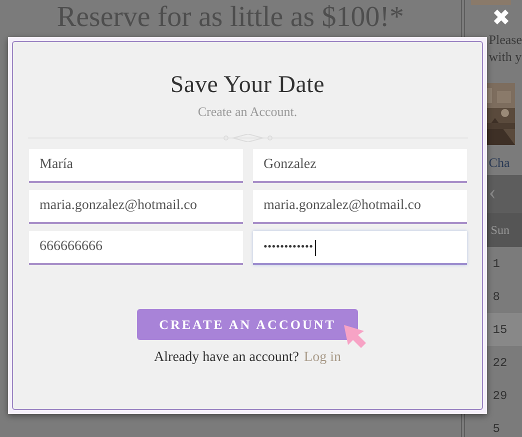 Image resolution: width=522 pixels, height=437 pixels. What do you see at coordinates (322, 358) in the screenshot?
I see `login-link: Log in` at bounding box center [322, 358].